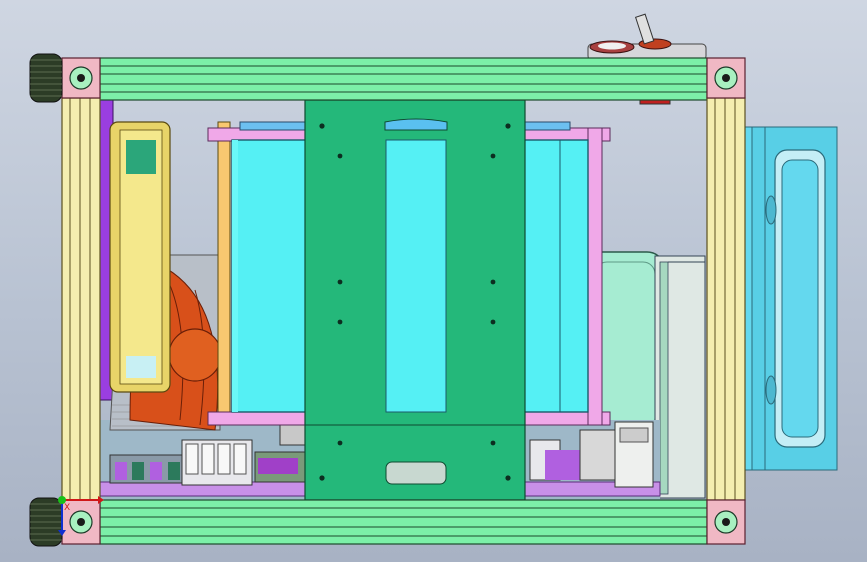 The width and height of the screenshot is (867, 562). I want to click on right-post, so click(726, 299).